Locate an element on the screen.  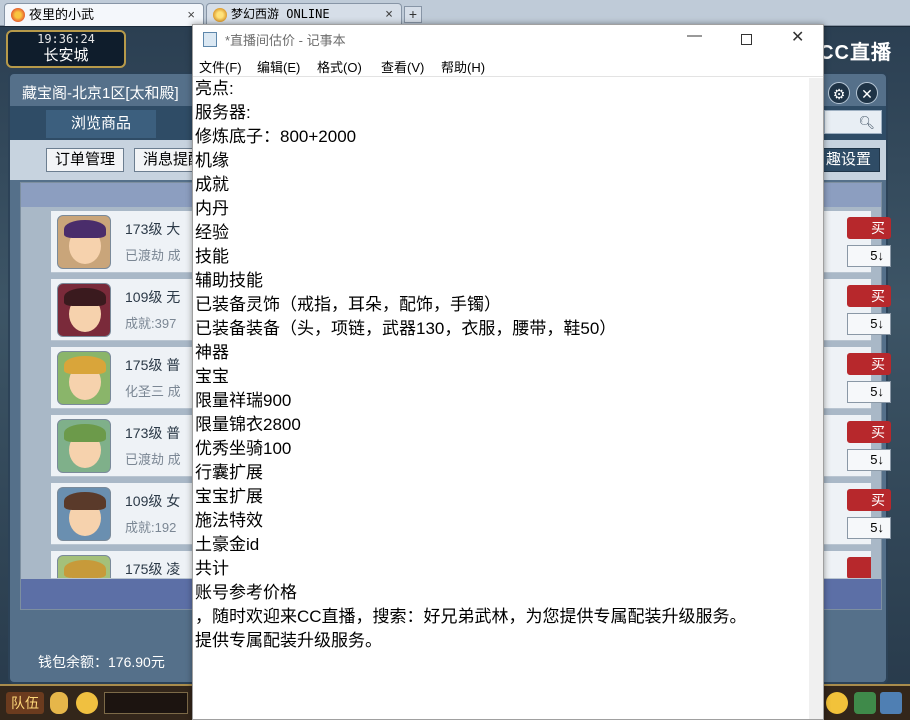
cc-live-watermark: CC直播 is located at coordinates (855, 53).